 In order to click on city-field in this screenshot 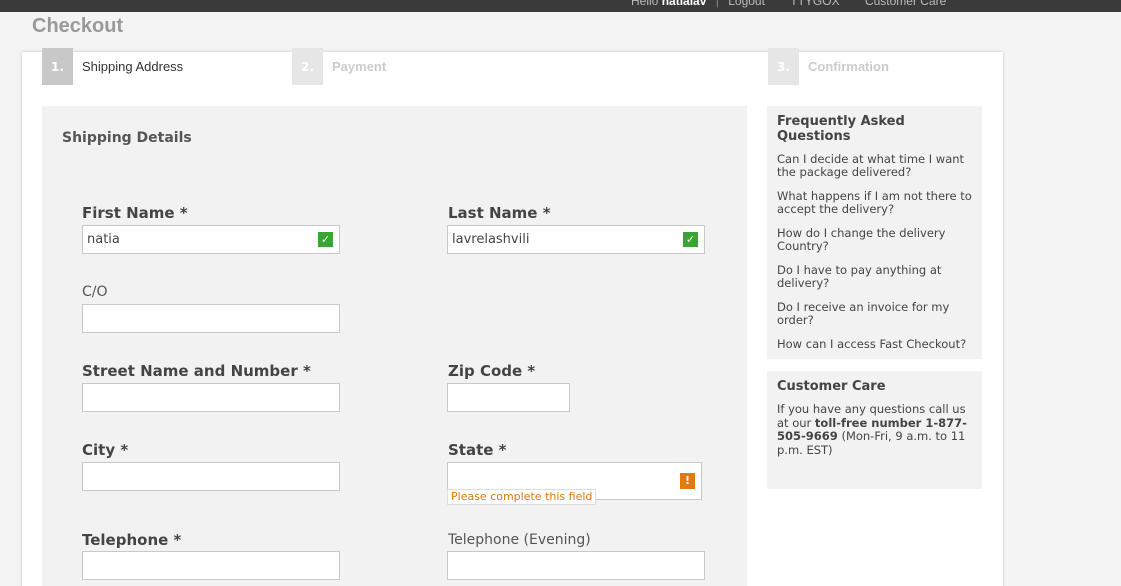, I will do `click(211, 476)`.